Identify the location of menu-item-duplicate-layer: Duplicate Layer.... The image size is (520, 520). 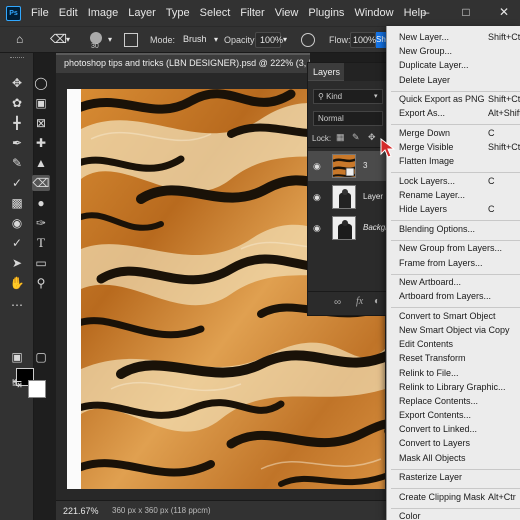
(459, 66).